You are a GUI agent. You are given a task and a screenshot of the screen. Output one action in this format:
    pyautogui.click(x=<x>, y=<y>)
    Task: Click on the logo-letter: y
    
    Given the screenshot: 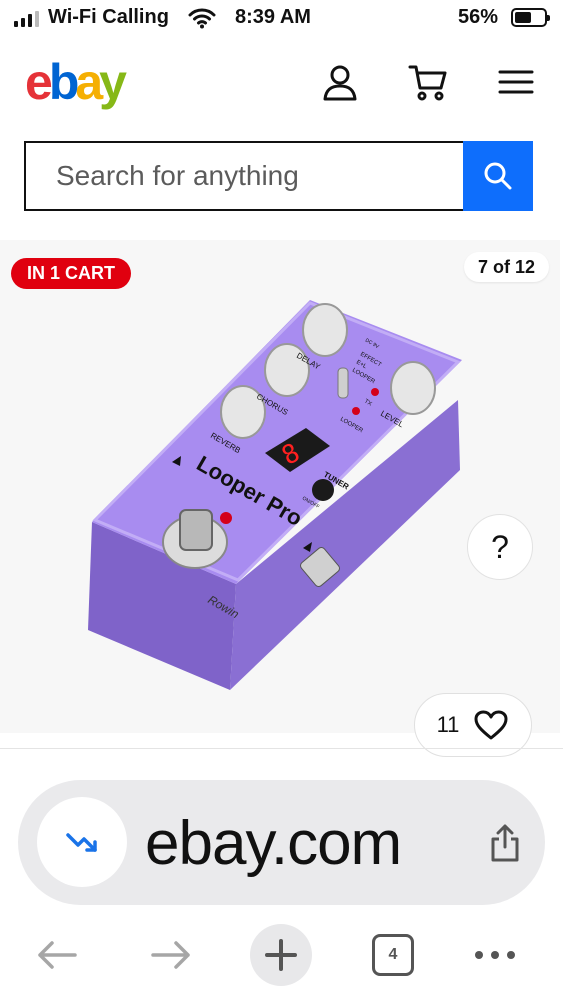 What is the action you would take?
    pyautogui.click(x=113, y=82)
    